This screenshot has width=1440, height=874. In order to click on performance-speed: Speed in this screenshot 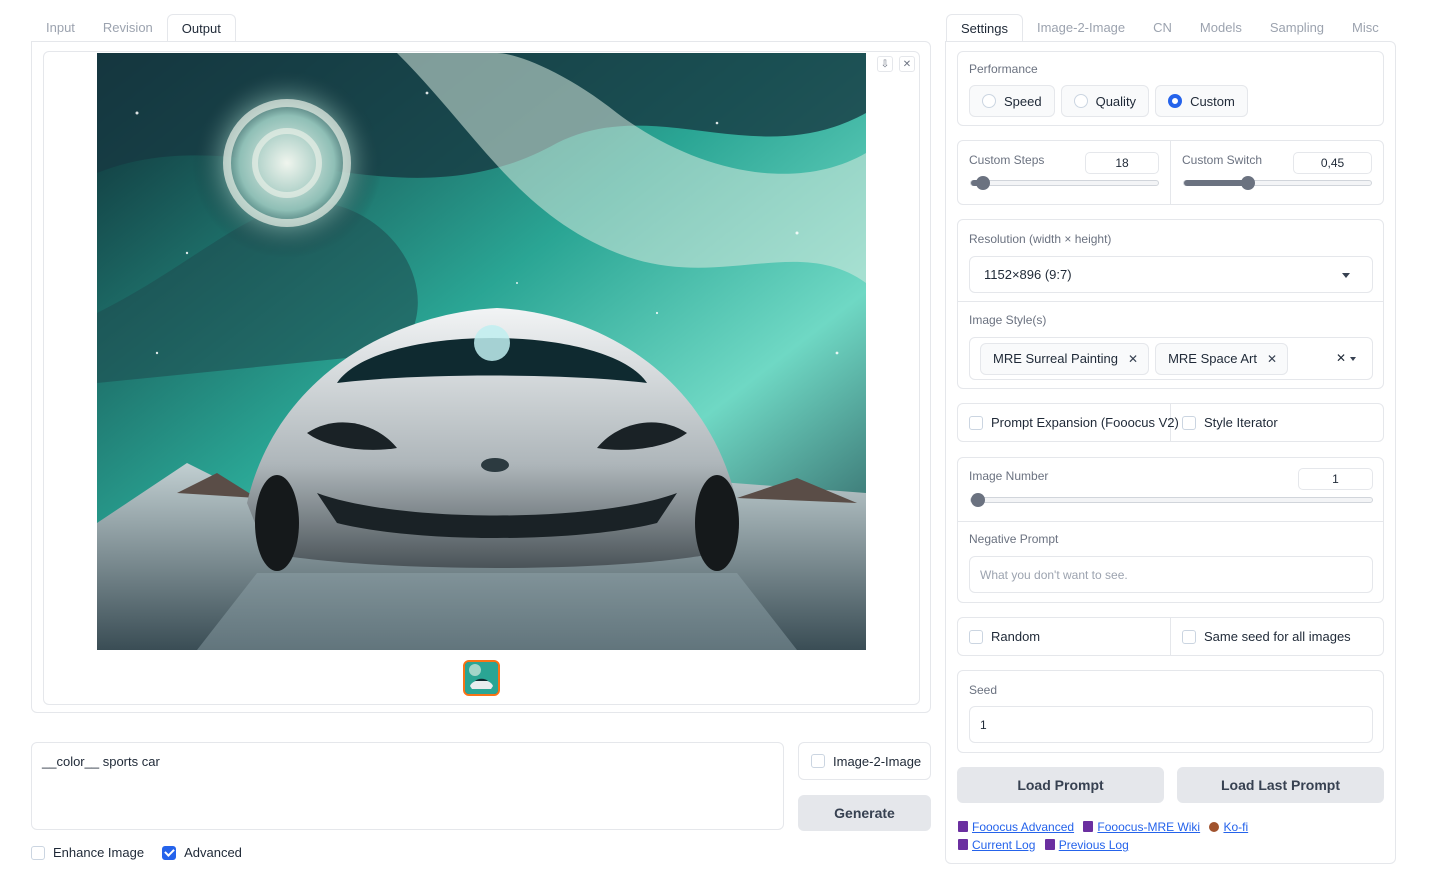, I will do `click(1012, 101)`.